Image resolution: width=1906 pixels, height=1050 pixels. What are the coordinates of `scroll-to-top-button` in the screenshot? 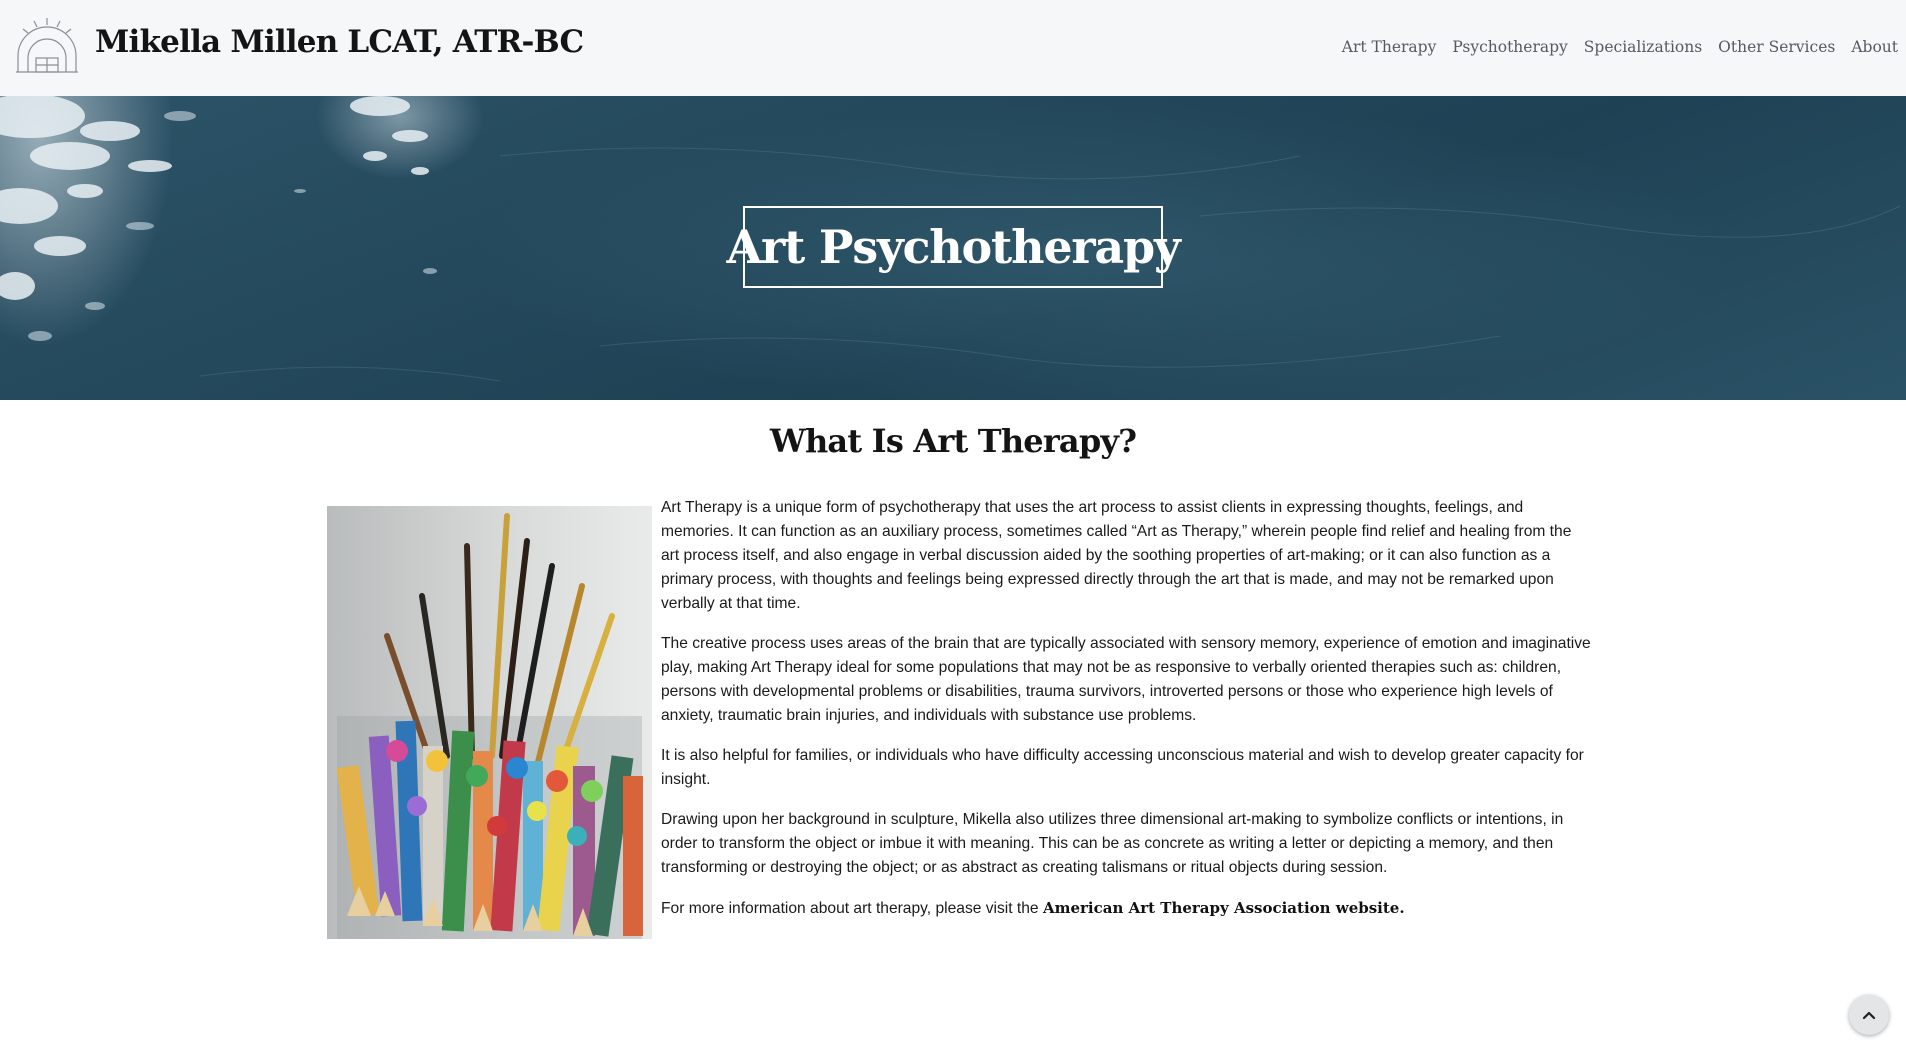 It's located at (1869, 1015).